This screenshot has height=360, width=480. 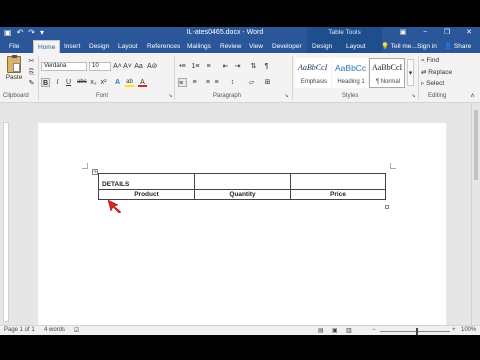 I want to click on paragraph-dialog-launcher-icon: ↘, so click(x=286, y=96).